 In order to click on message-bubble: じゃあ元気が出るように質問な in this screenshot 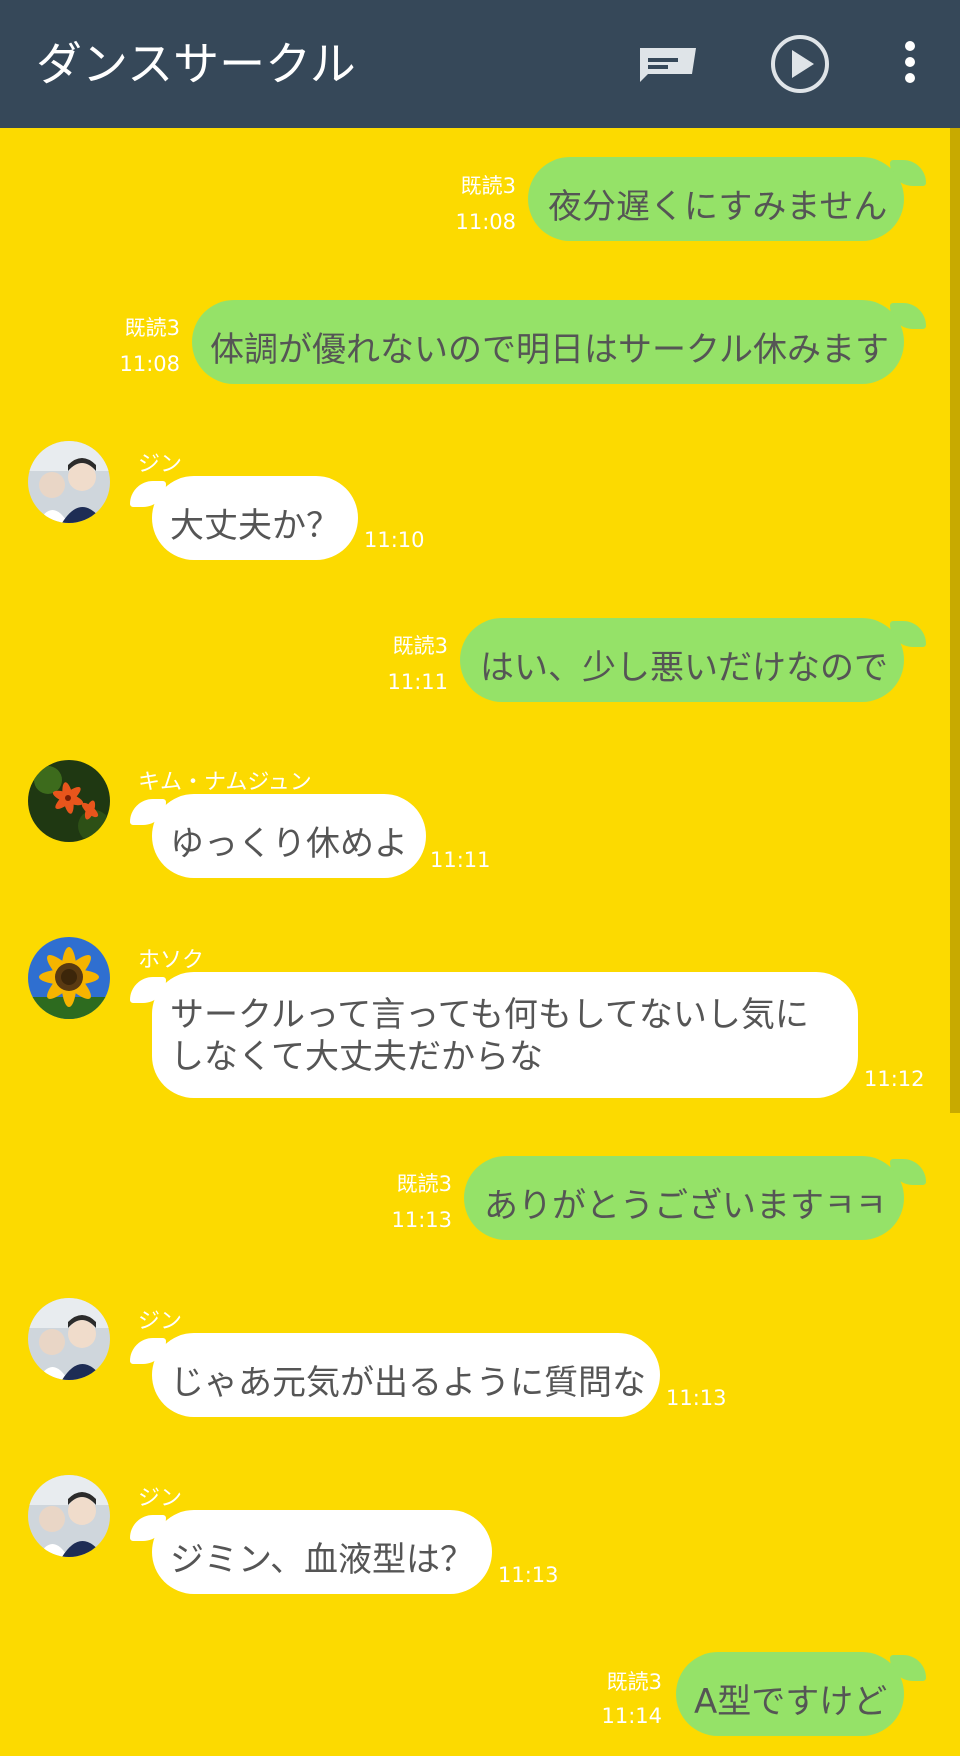, I will do `click(406, 1375)`.